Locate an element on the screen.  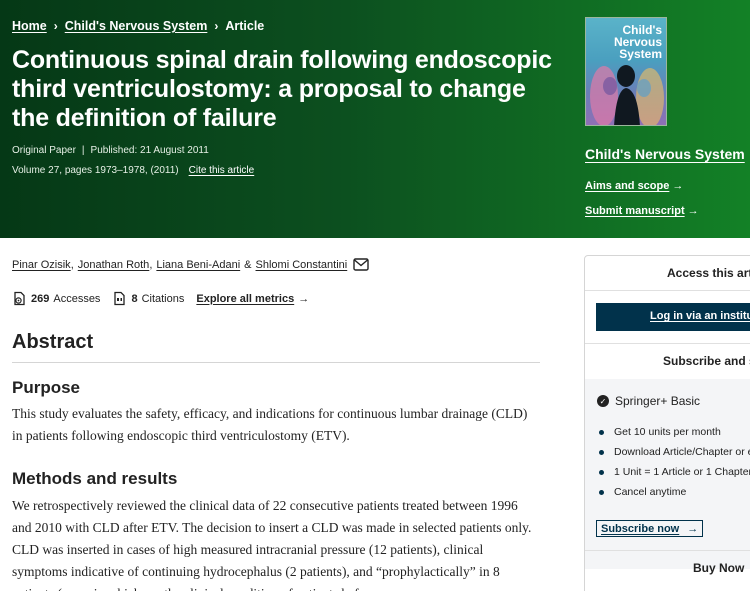
breadcrumb-current: Article is located at coordinates (245, 26).